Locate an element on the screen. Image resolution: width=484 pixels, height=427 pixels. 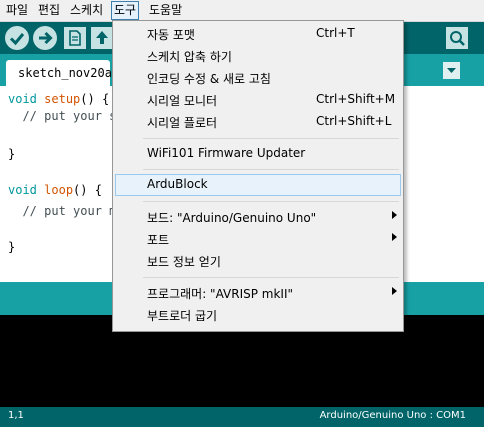
upload-button is located at coordinates (45, 38).